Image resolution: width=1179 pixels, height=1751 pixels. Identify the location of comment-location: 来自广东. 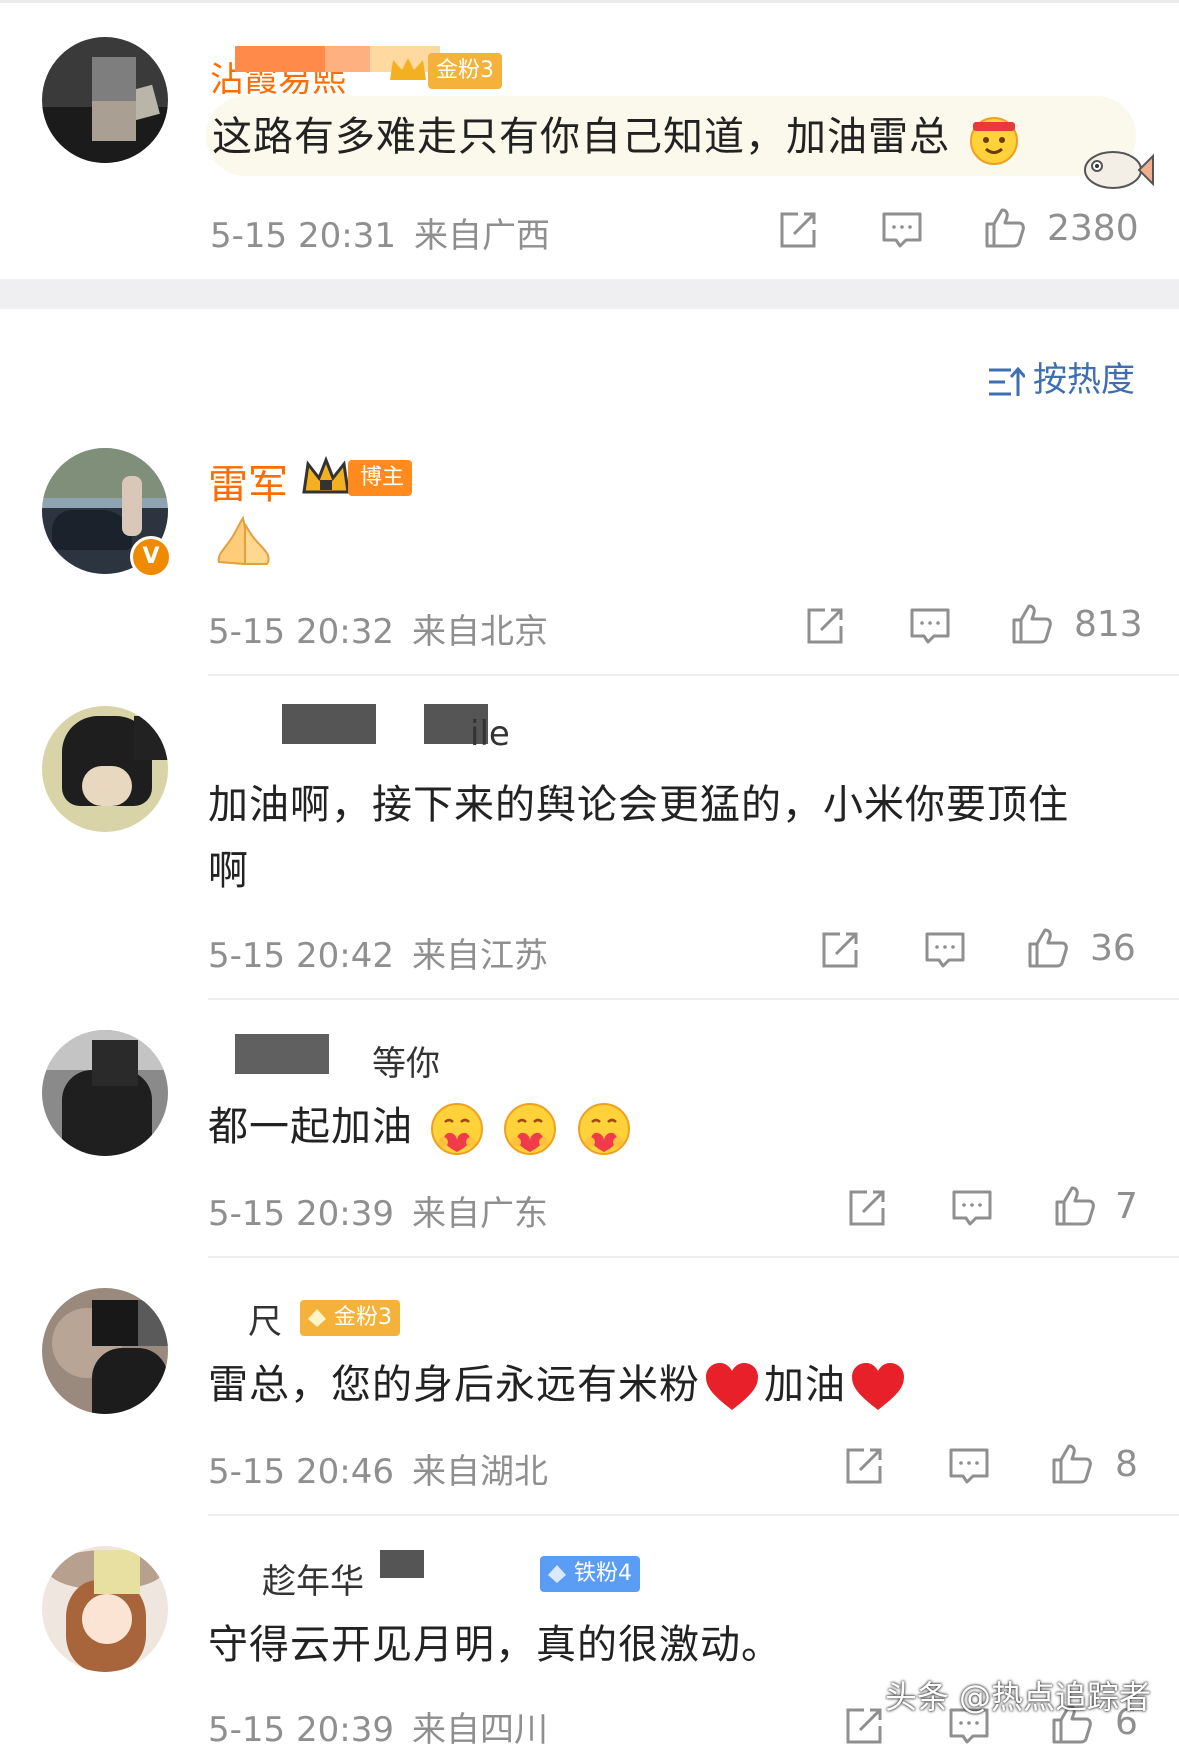
(479, 1214).